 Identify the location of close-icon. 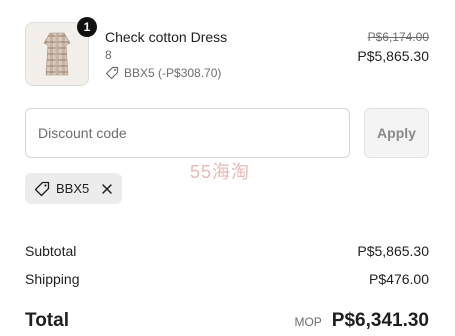
(107, 189).